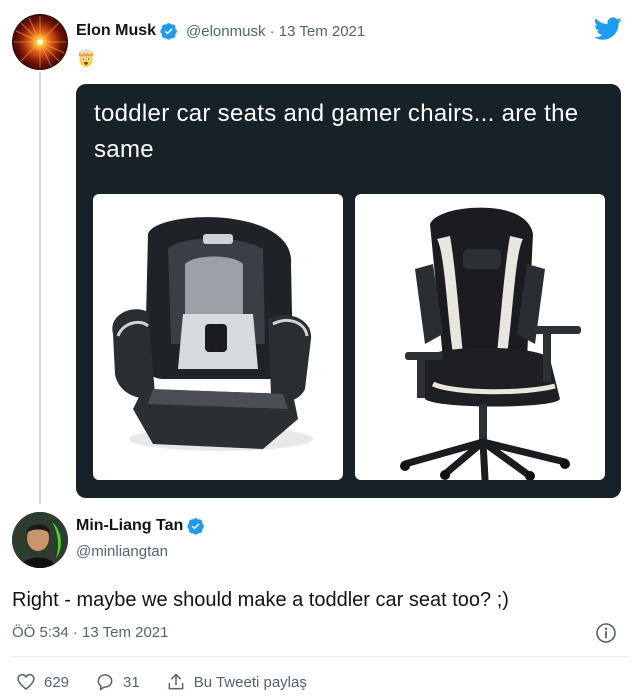  I want to click on heart-icon, so click(26, 682).